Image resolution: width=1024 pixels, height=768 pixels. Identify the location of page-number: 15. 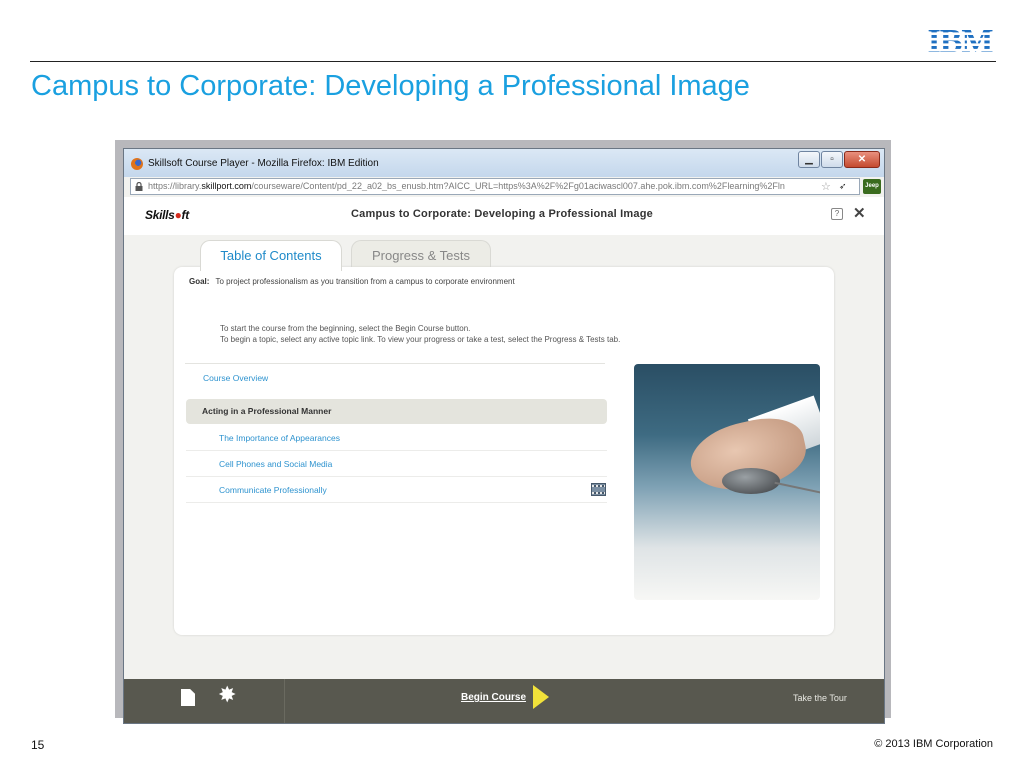
(38, 745).